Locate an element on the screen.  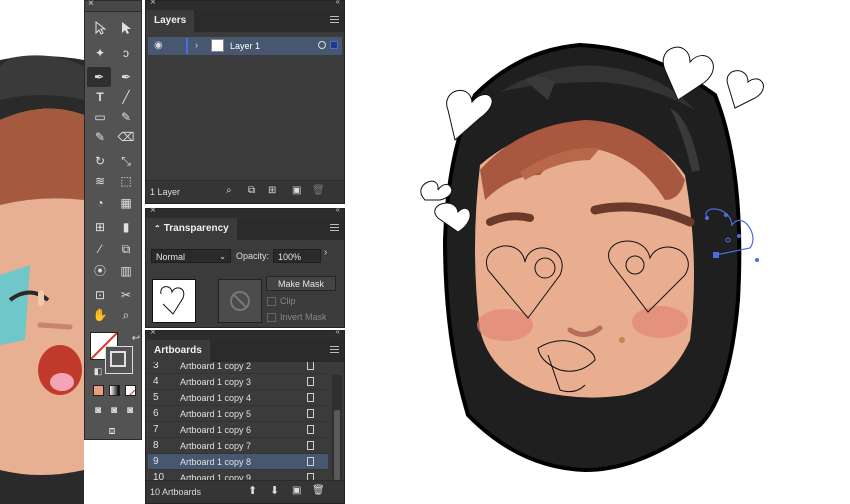
new-layer-icon: ▣ is located at coordinates (296, 190).